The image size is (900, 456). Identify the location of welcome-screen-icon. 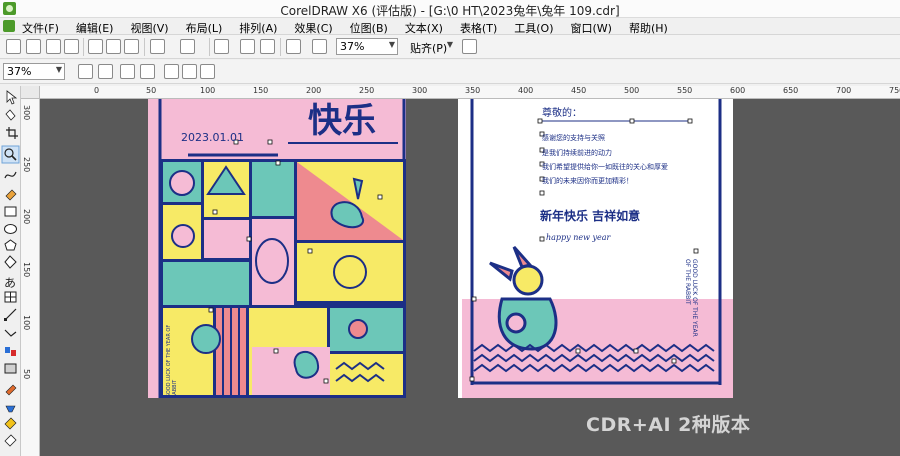
(319, 46).